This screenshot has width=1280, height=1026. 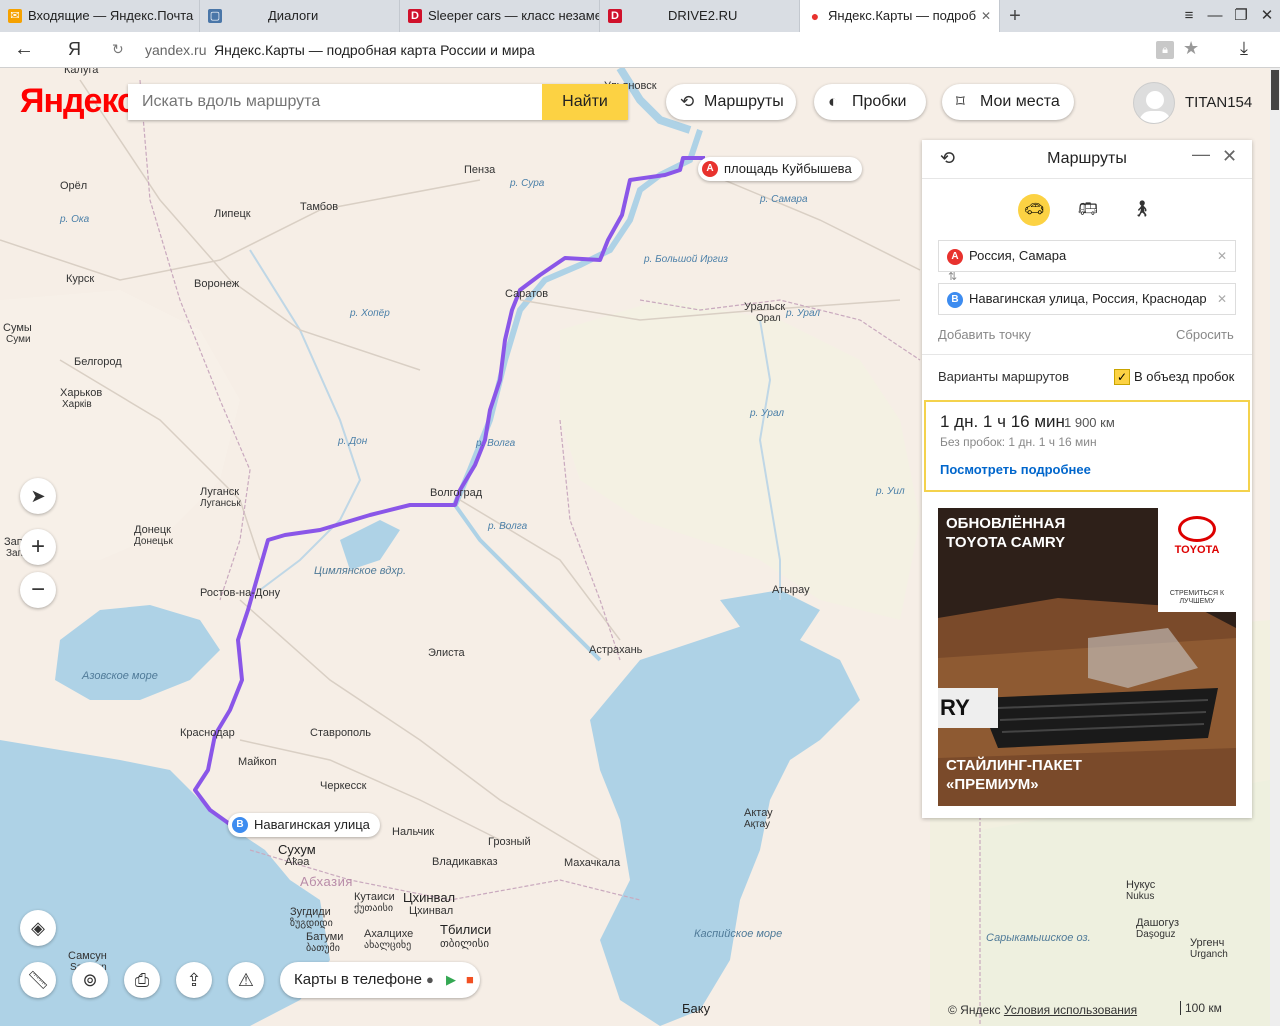 What do you see at coordinates (1142, 210) in the screenshot?
I see `walk-mode-icon: 🚶︎` at bounding box center [1142, 210].